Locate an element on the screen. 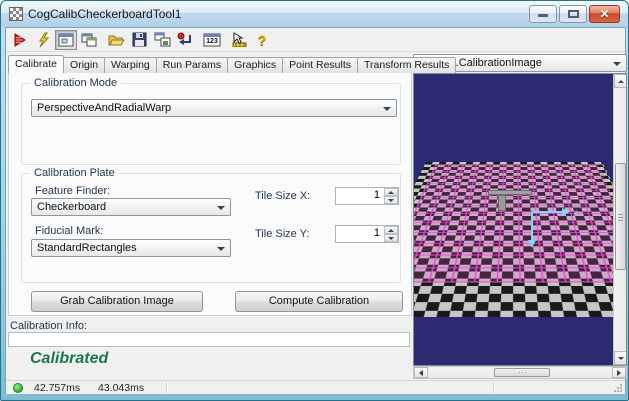  run-button is located at coordinates (20, 40).